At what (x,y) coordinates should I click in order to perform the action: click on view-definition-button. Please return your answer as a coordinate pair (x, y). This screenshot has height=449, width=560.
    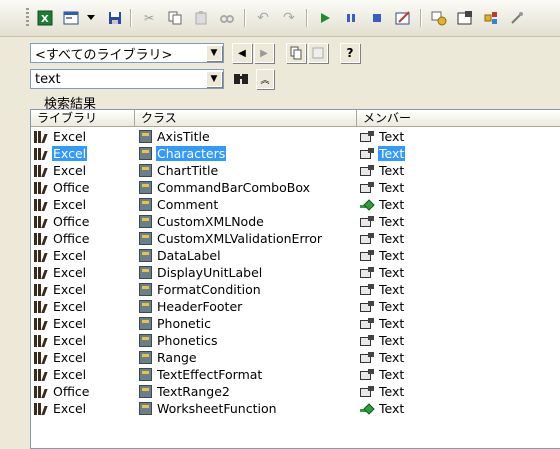
    Looking at the image, I should click on (318, 53).